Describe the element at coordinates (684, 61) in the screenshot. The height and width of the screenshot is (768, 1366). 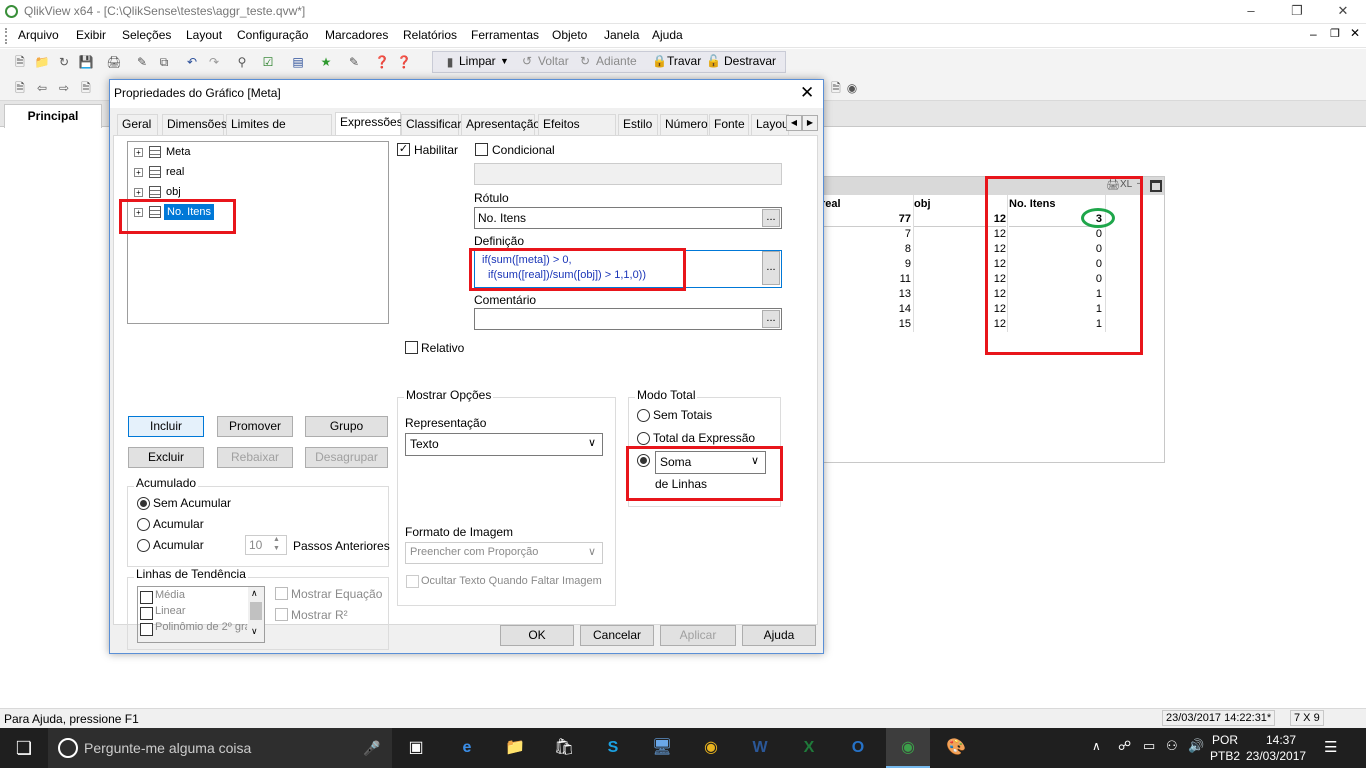
I see `travar-button: Travar` at that location.